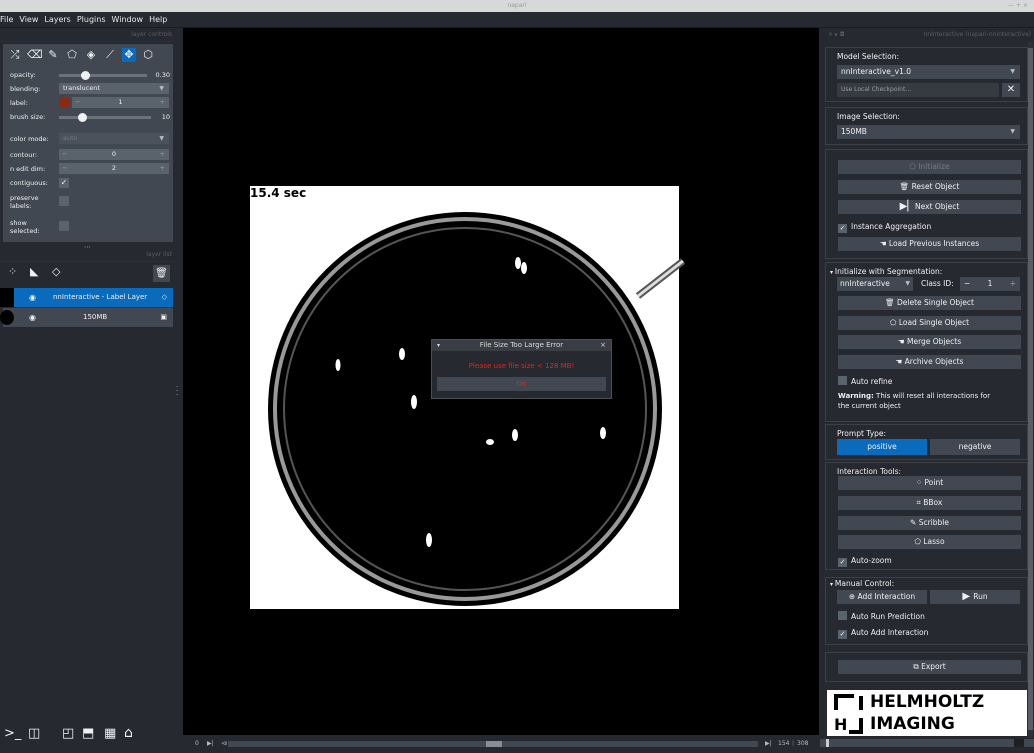  I want to click on trash-icon: 🗑, so click(161, 273).